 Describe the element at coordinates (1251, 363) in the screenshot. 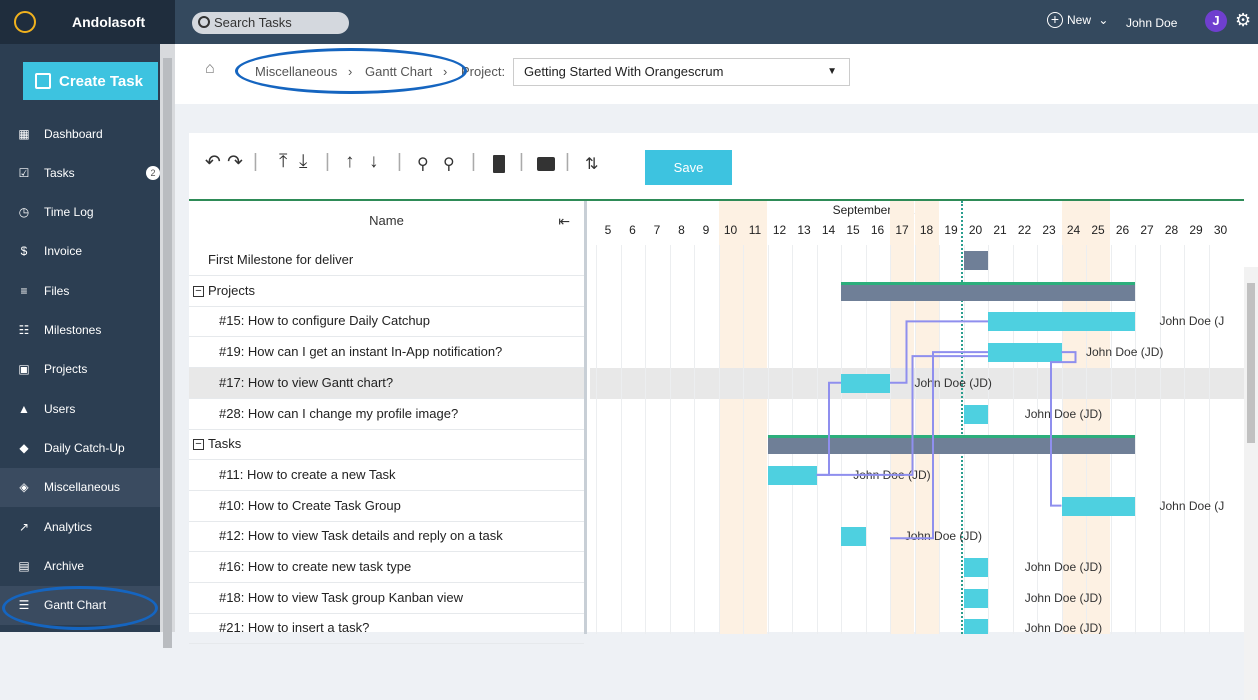

I see `chart-scrollbar-thumb` at that location.